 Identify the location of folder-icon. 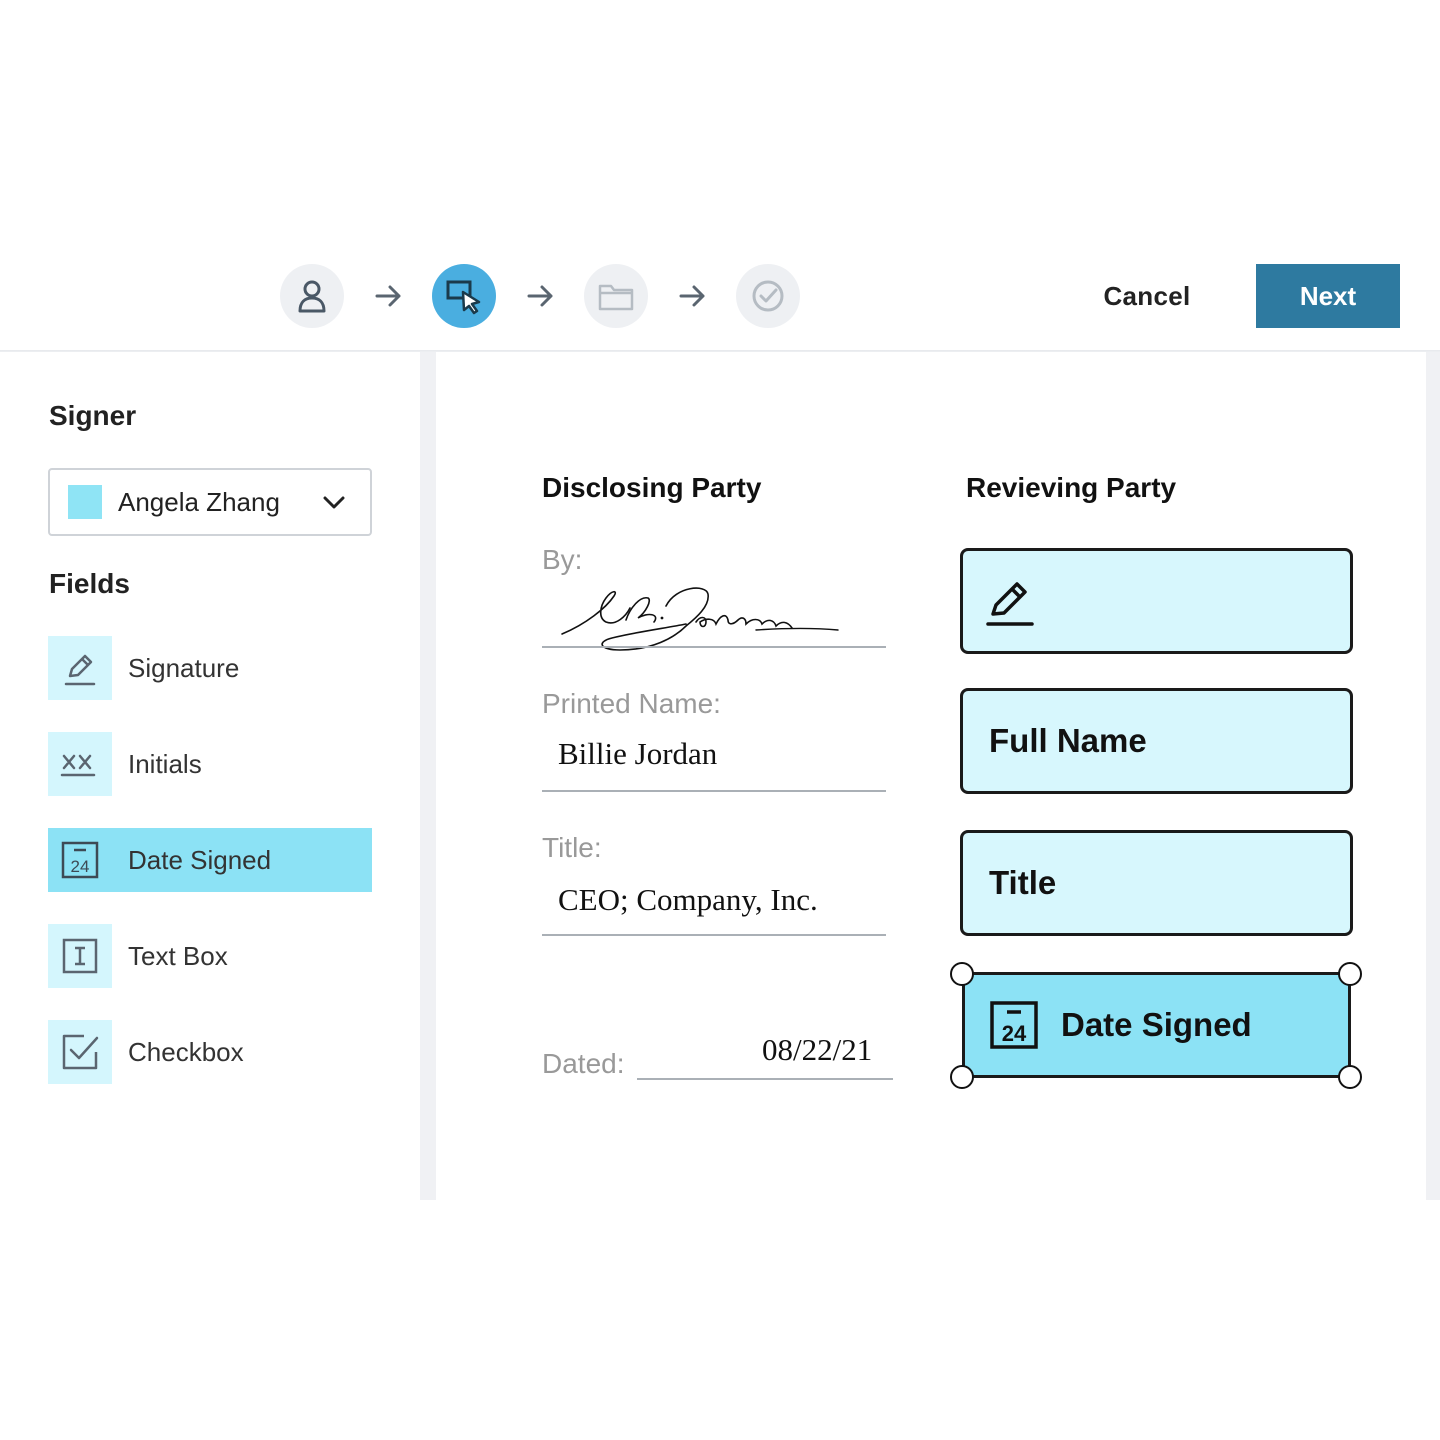
(616, 297).